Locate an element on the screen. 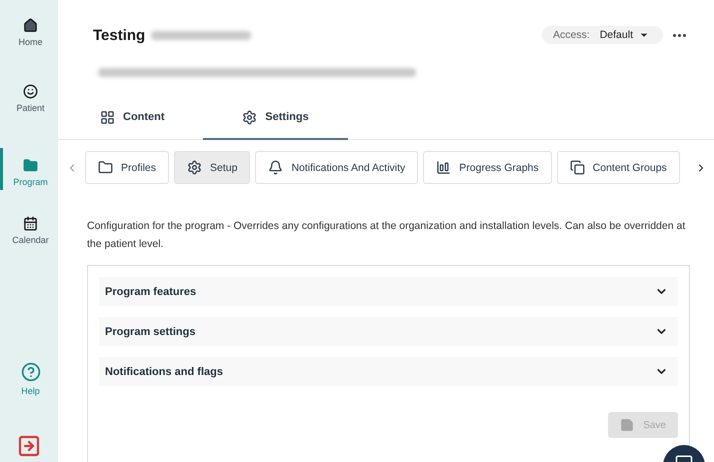 This screenshot has height=462, width=714. section-tab: Progress Graphs is located at coordinates (487, 167).